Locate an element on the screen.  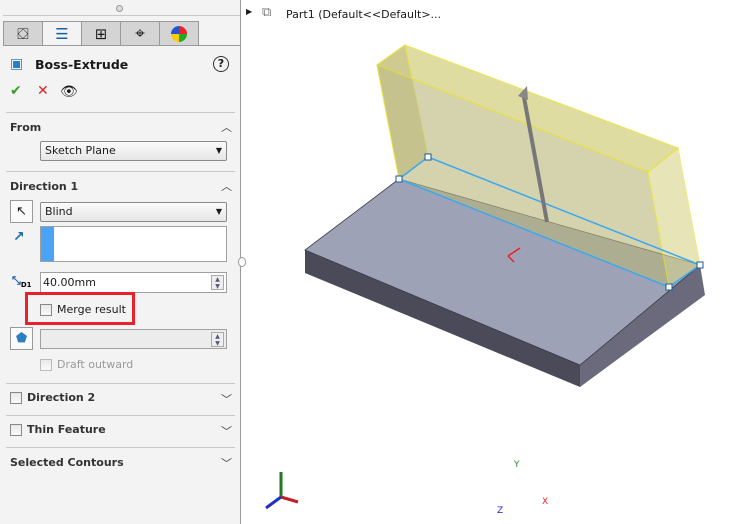
depth-spinner: ▲ ▼ is located at coordinates (217, 282).